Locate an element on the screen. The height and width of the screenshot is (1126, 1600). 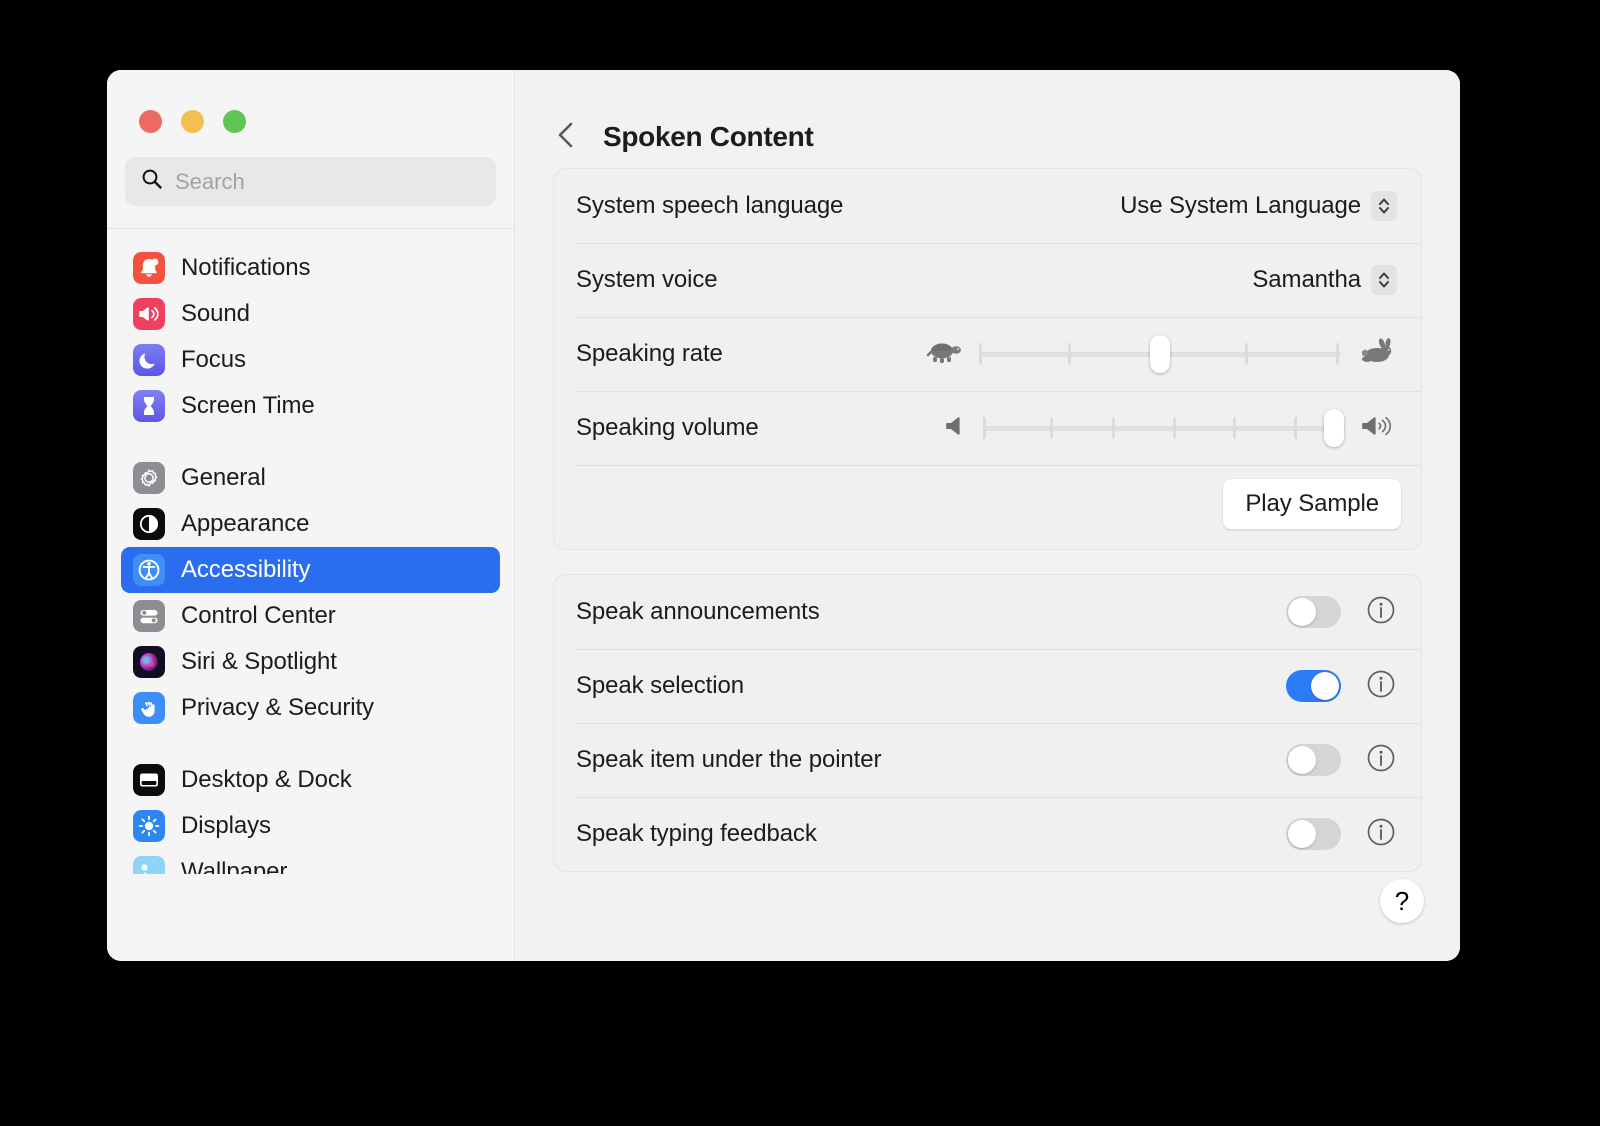
page-title: Spoken Content is located at coordinates (708, 136).